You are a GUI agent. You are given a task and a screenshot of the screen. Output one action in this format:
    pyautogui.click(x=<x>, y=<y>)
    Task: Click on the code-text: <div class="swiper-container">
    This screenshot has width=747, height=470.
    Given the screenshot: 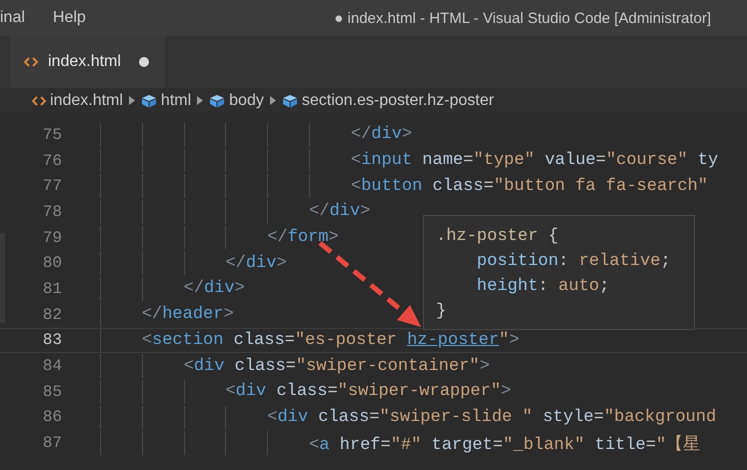 What is the action you would take?
    pyautogui.click(x=337, y=366)
    